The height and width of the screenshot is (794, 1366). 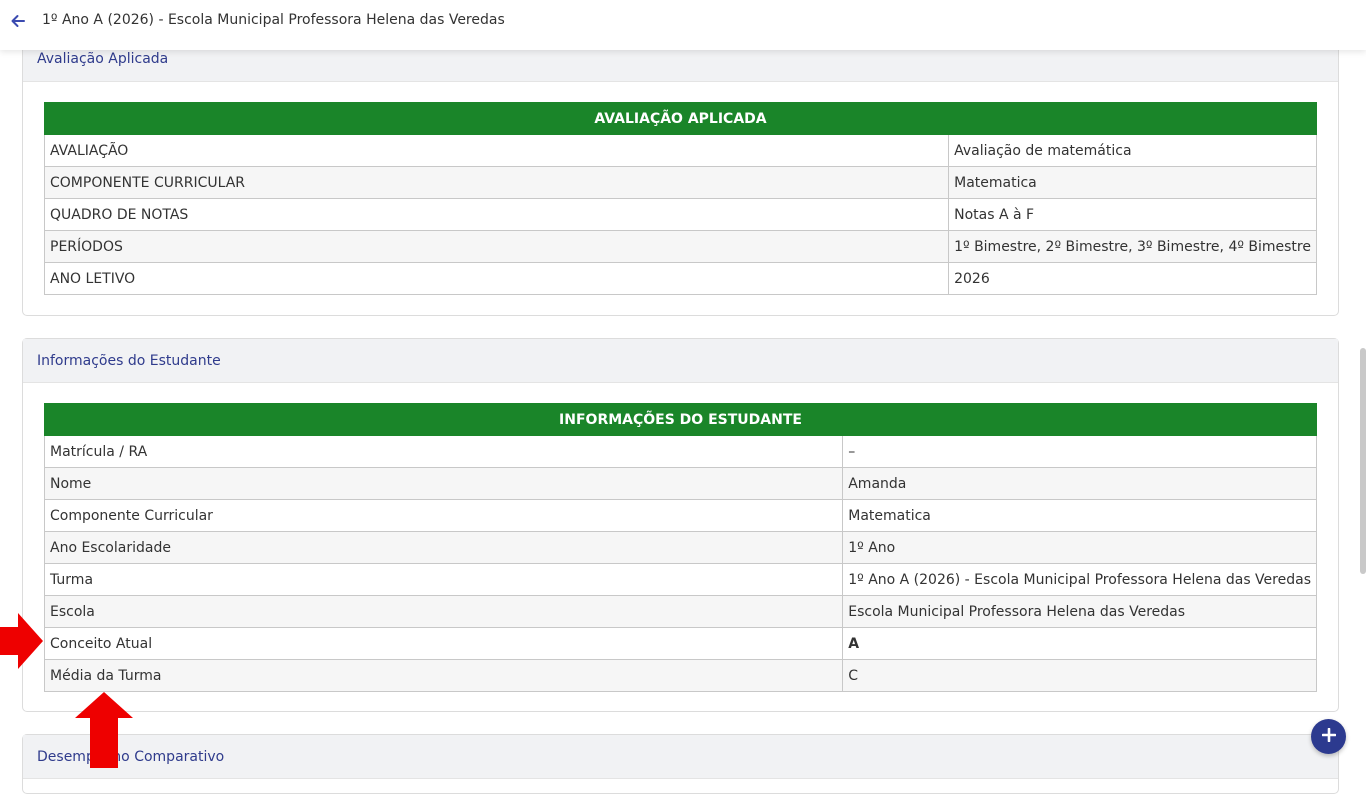 What do you see at coordinates (680, 118) in the screenshot?
I see `table-title-avaliacao: AVALIAÇÃO APLICADA` at bounding box center [680, 118].